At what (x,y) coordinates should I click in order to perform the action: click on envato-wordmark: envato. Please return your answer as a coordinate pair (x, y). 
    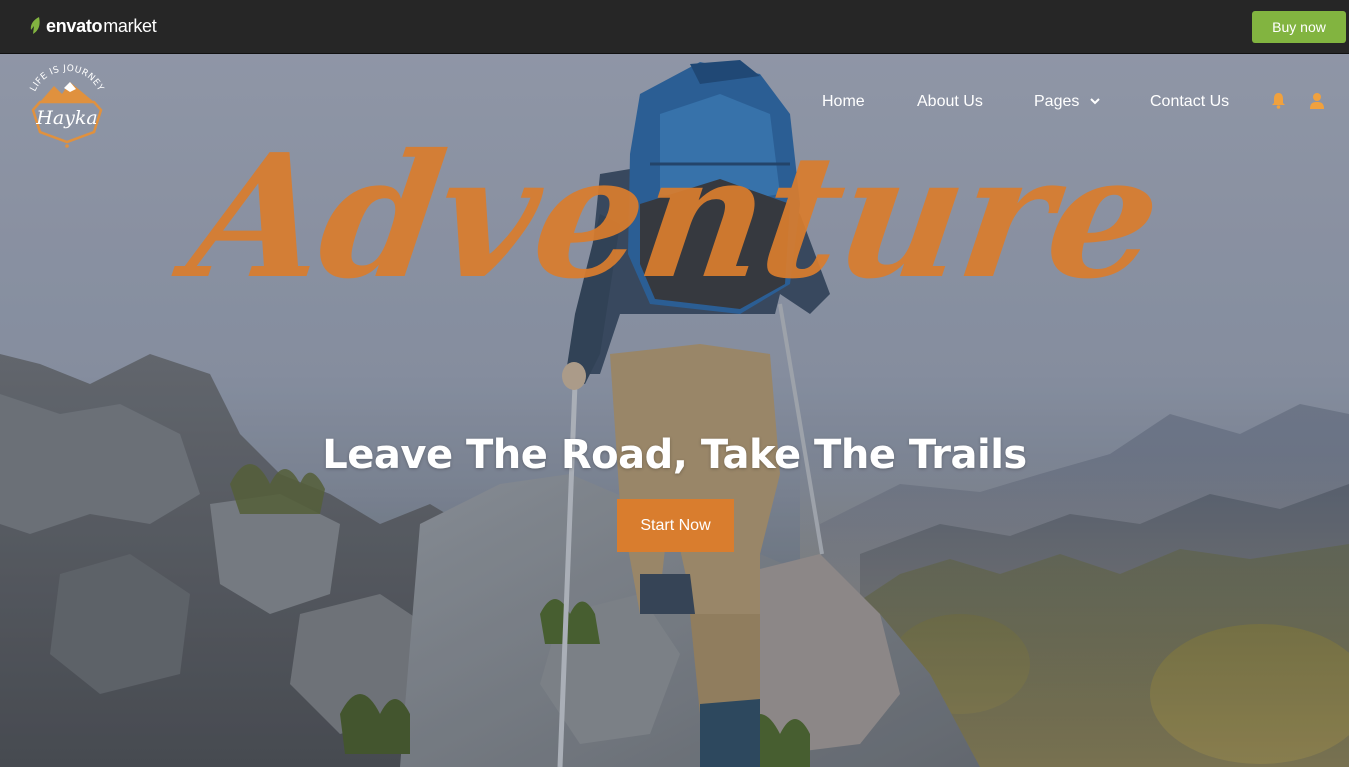
    Looking at the image, I should click on (74, 25).